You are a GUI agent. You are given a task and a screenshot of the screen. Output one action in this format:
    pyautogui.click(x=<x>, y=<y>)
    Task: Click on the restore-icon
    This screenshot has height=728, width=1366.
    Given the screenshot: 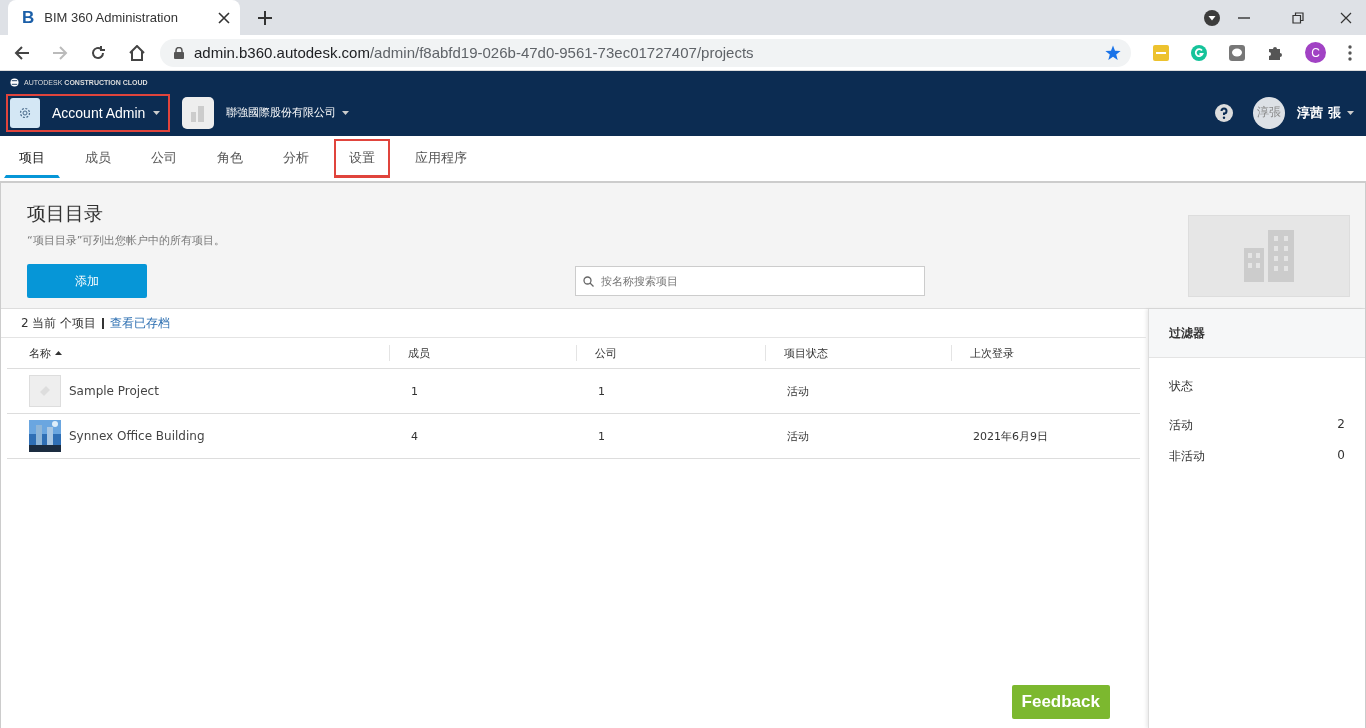 What is the action you would take?
    pyautogui.click(x=1298, y=17)
    